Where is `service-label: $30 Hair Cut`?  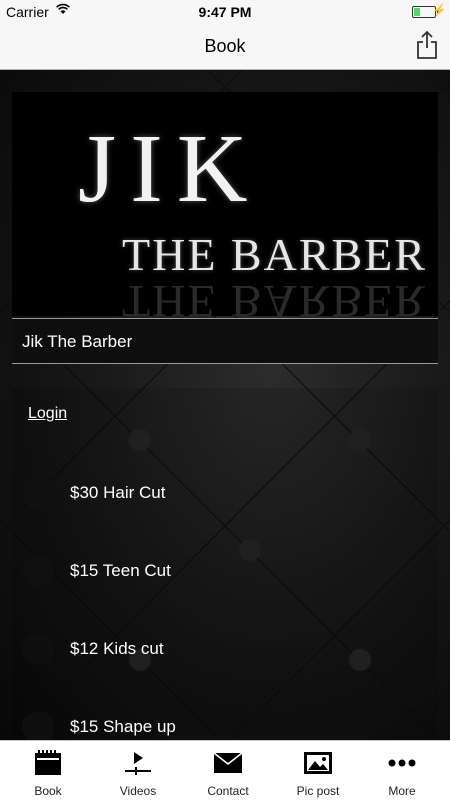 service-label: $30 Hair Cut is located at coordinates (118, 492).